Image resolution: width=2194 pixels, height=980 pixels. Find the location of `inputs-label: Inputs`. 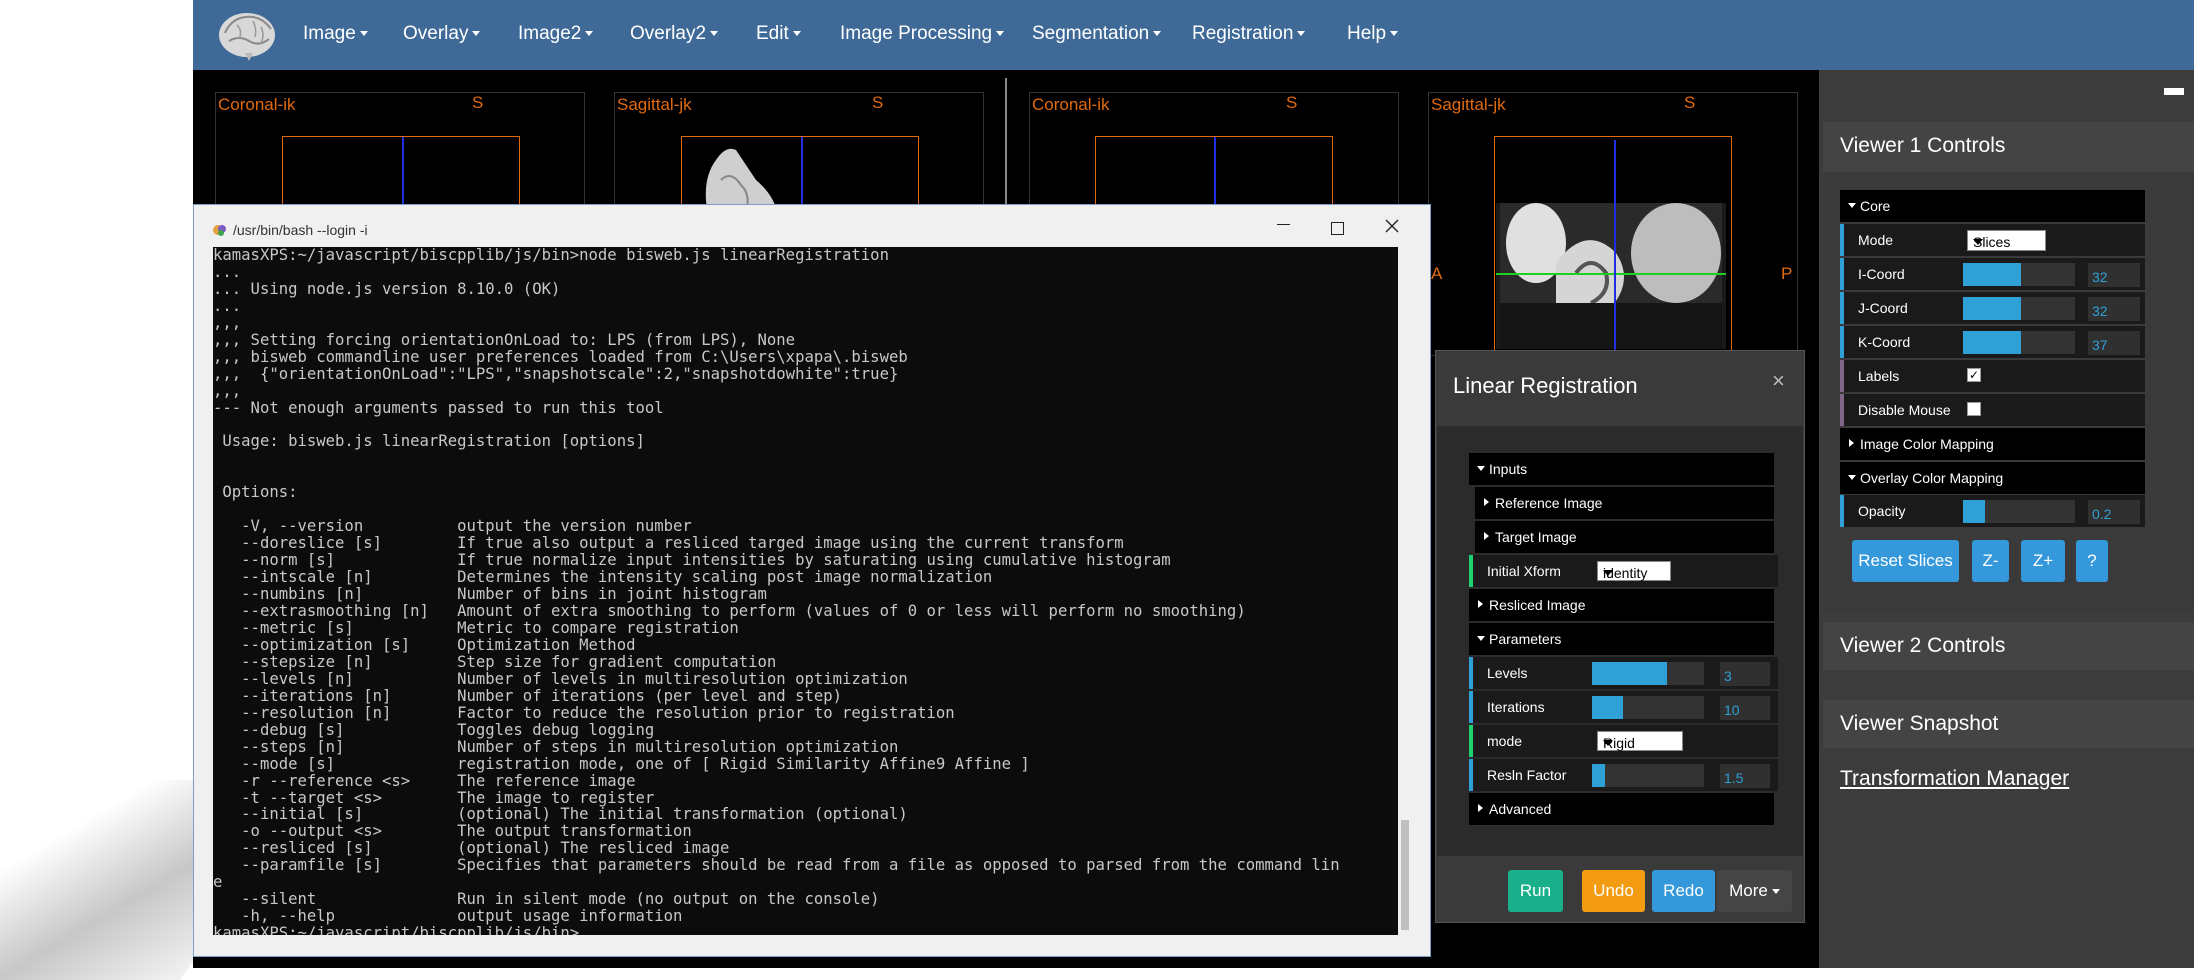

inputs-label: Inputs is located at coordinates (1508, 469).